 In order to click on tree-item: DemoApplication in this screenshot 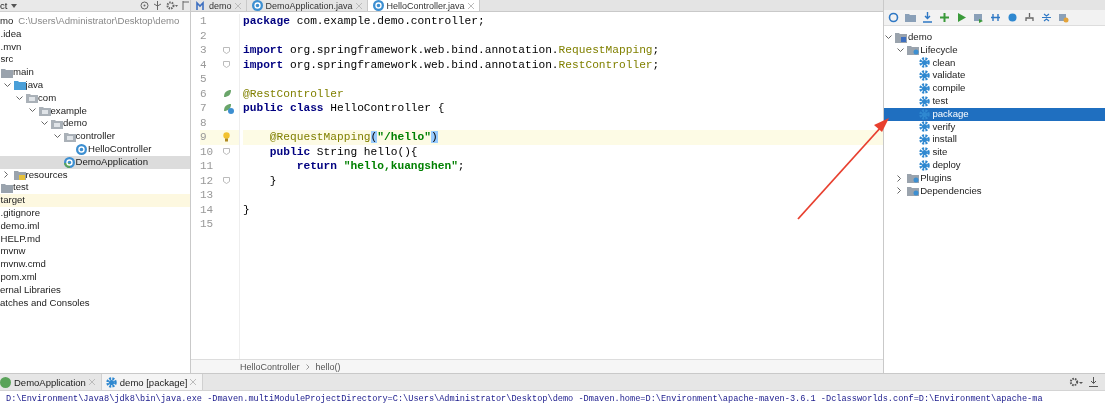, I will do `click(95, 162)`.